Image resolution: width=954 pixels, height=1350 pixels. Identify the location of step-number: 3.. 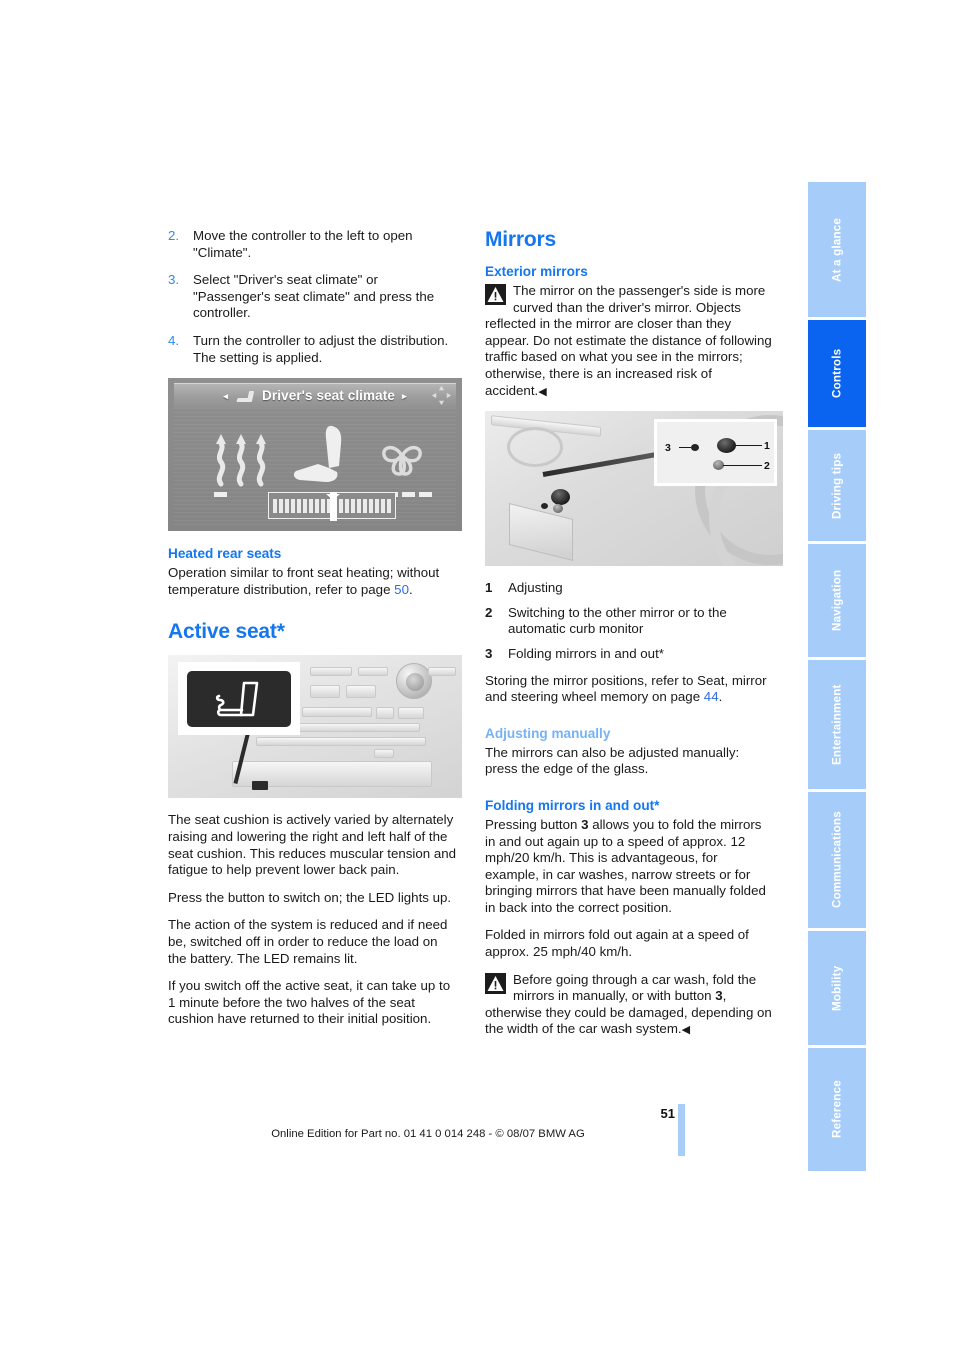
(174, 280).